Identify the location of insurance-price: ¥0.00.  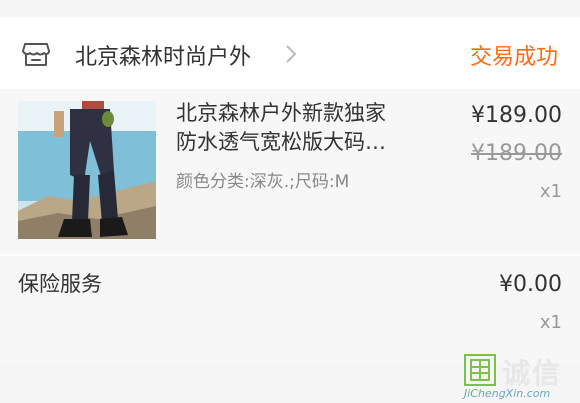
(530, 284).